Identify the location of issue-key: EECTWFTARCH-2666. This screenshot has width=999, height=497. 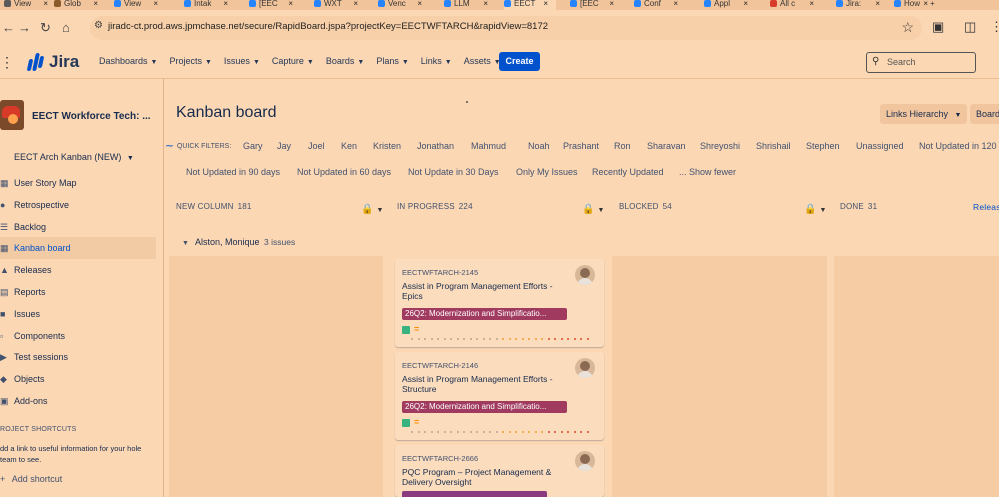
(440, 458).